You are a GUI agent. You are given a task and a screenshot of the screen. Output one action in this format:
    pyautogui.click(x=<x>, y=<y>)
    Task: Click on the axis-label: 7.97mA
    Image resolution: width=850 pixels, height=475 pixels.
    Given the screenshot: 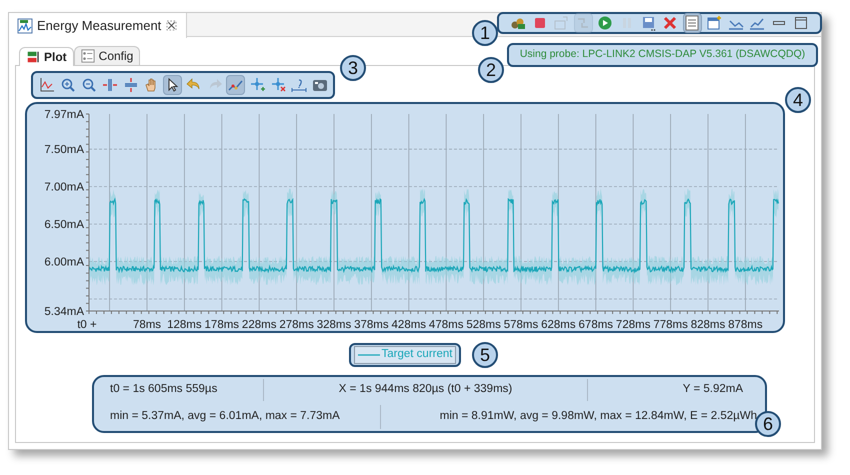 What is the action you would take?
    pyautogui.click(x=64, y=115)
    